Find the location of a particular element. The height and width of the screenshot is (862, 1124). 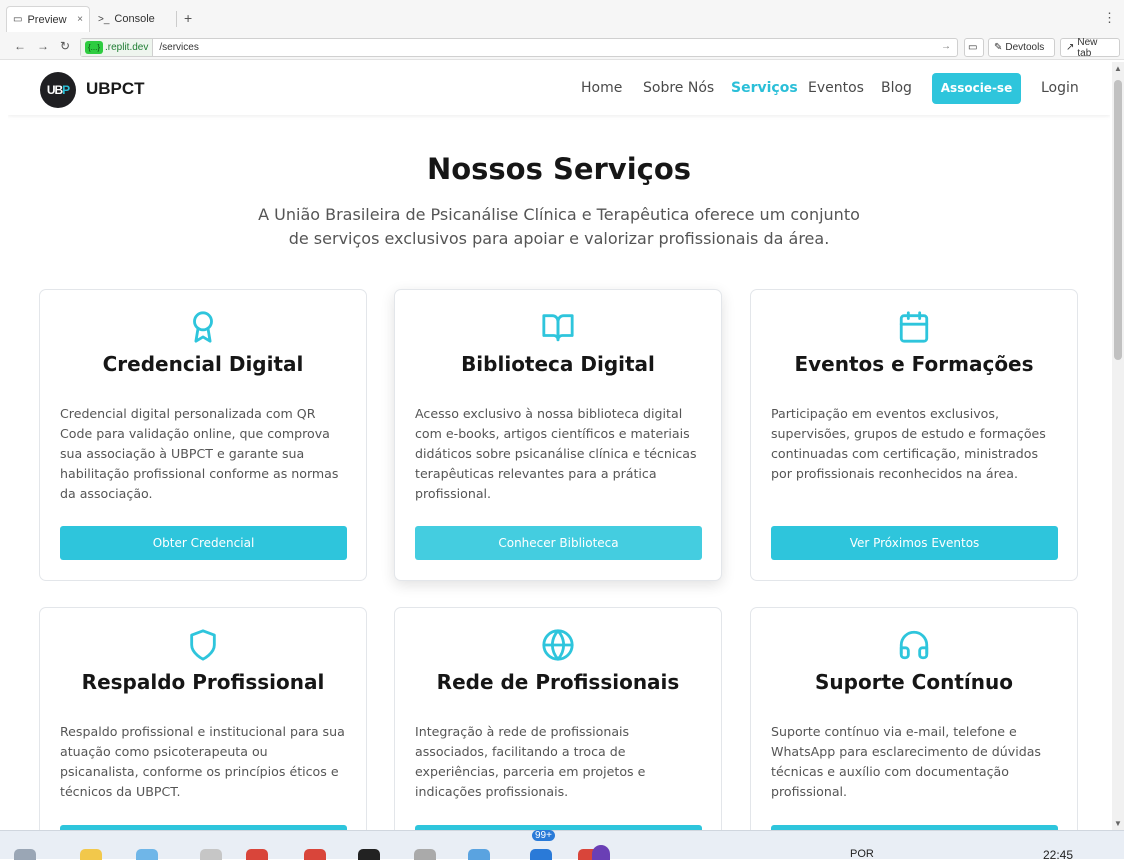

logo-mark-a: UB is located at coordinates (54, 90).